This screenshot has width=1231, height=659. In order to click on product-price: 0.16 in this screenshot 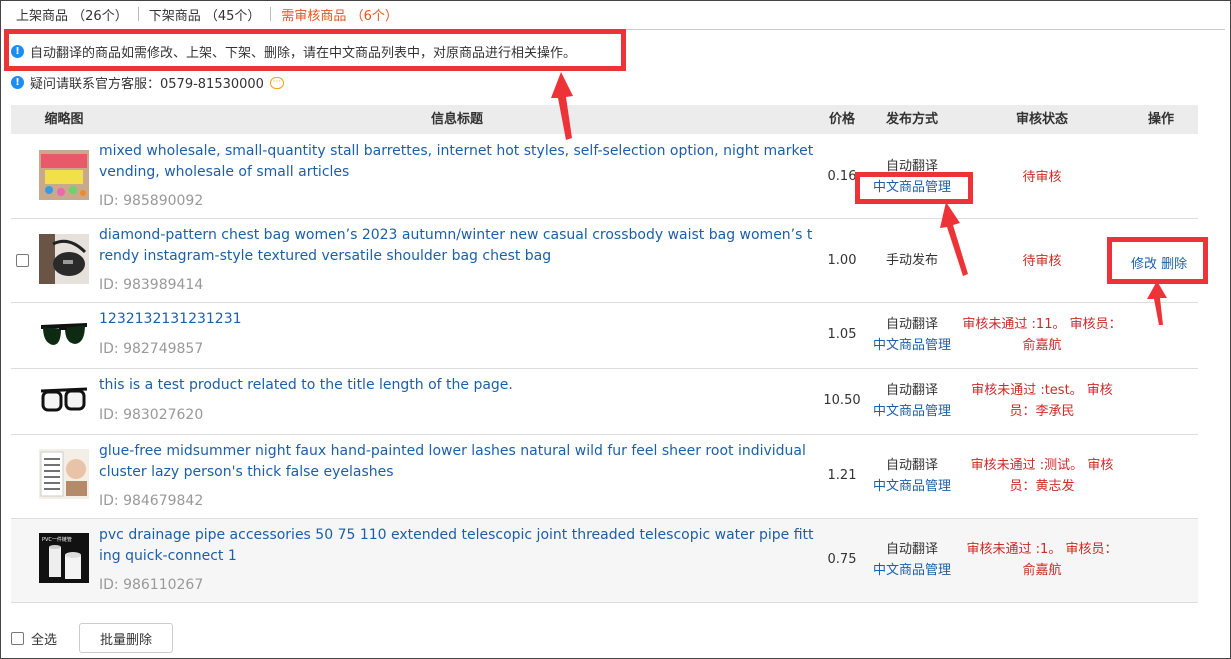, I will do `click(842, 176)`.